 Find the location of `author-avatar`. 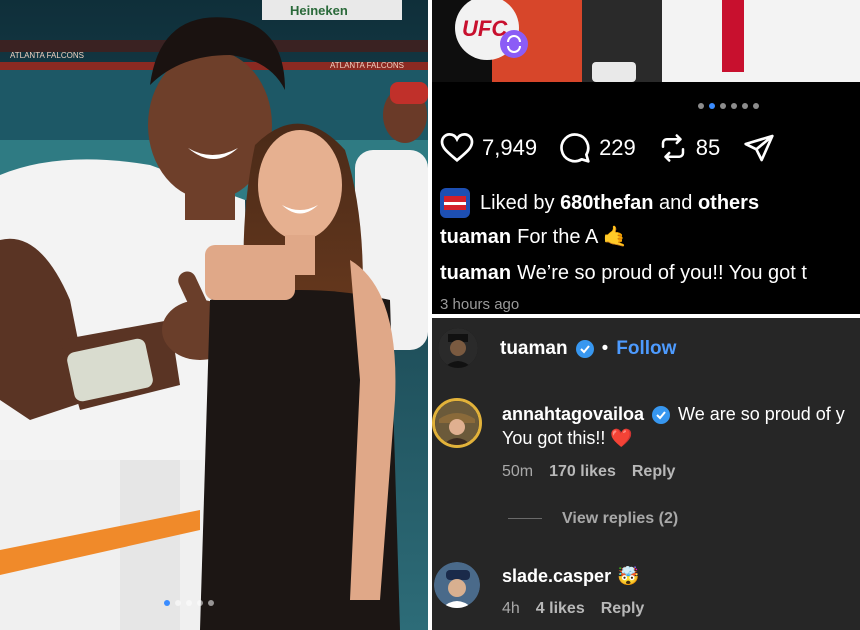

author-avatar is located at coordinates (458, 348).